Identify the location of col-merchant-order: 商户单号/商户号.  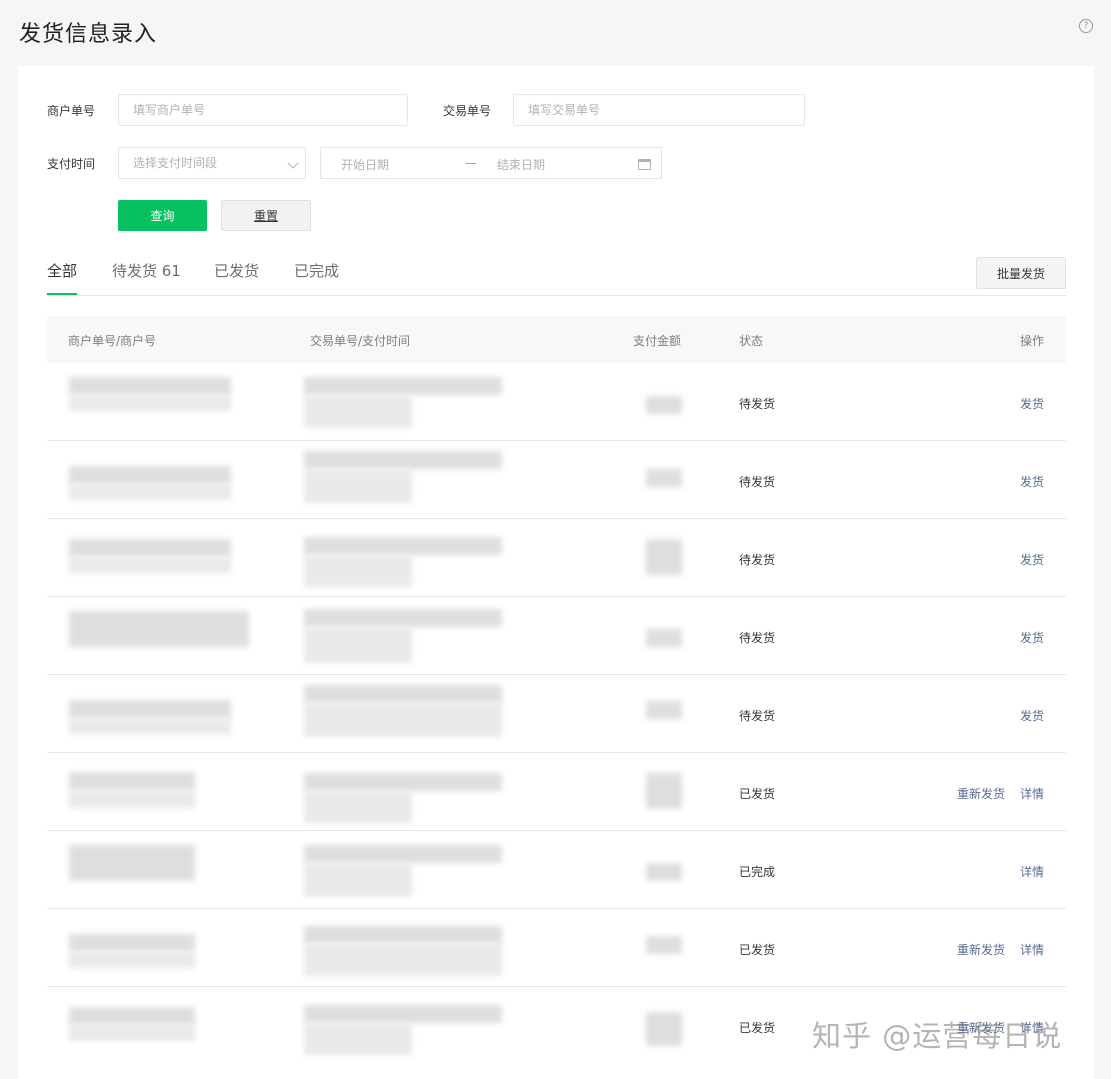
(112, 341).